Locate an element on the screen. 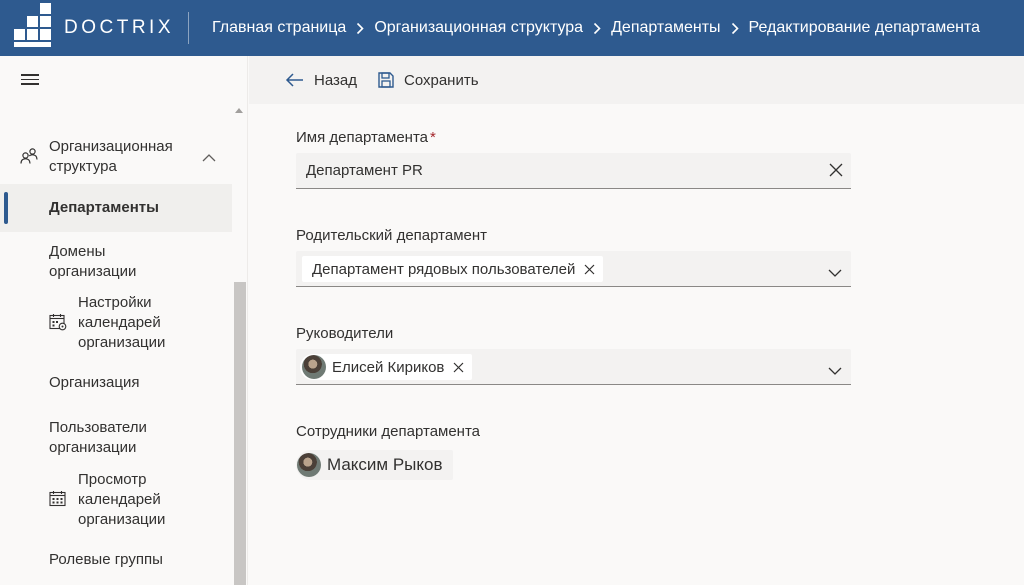  sidebar-item-domains: Домены организации is located at coordinates (116, 262).